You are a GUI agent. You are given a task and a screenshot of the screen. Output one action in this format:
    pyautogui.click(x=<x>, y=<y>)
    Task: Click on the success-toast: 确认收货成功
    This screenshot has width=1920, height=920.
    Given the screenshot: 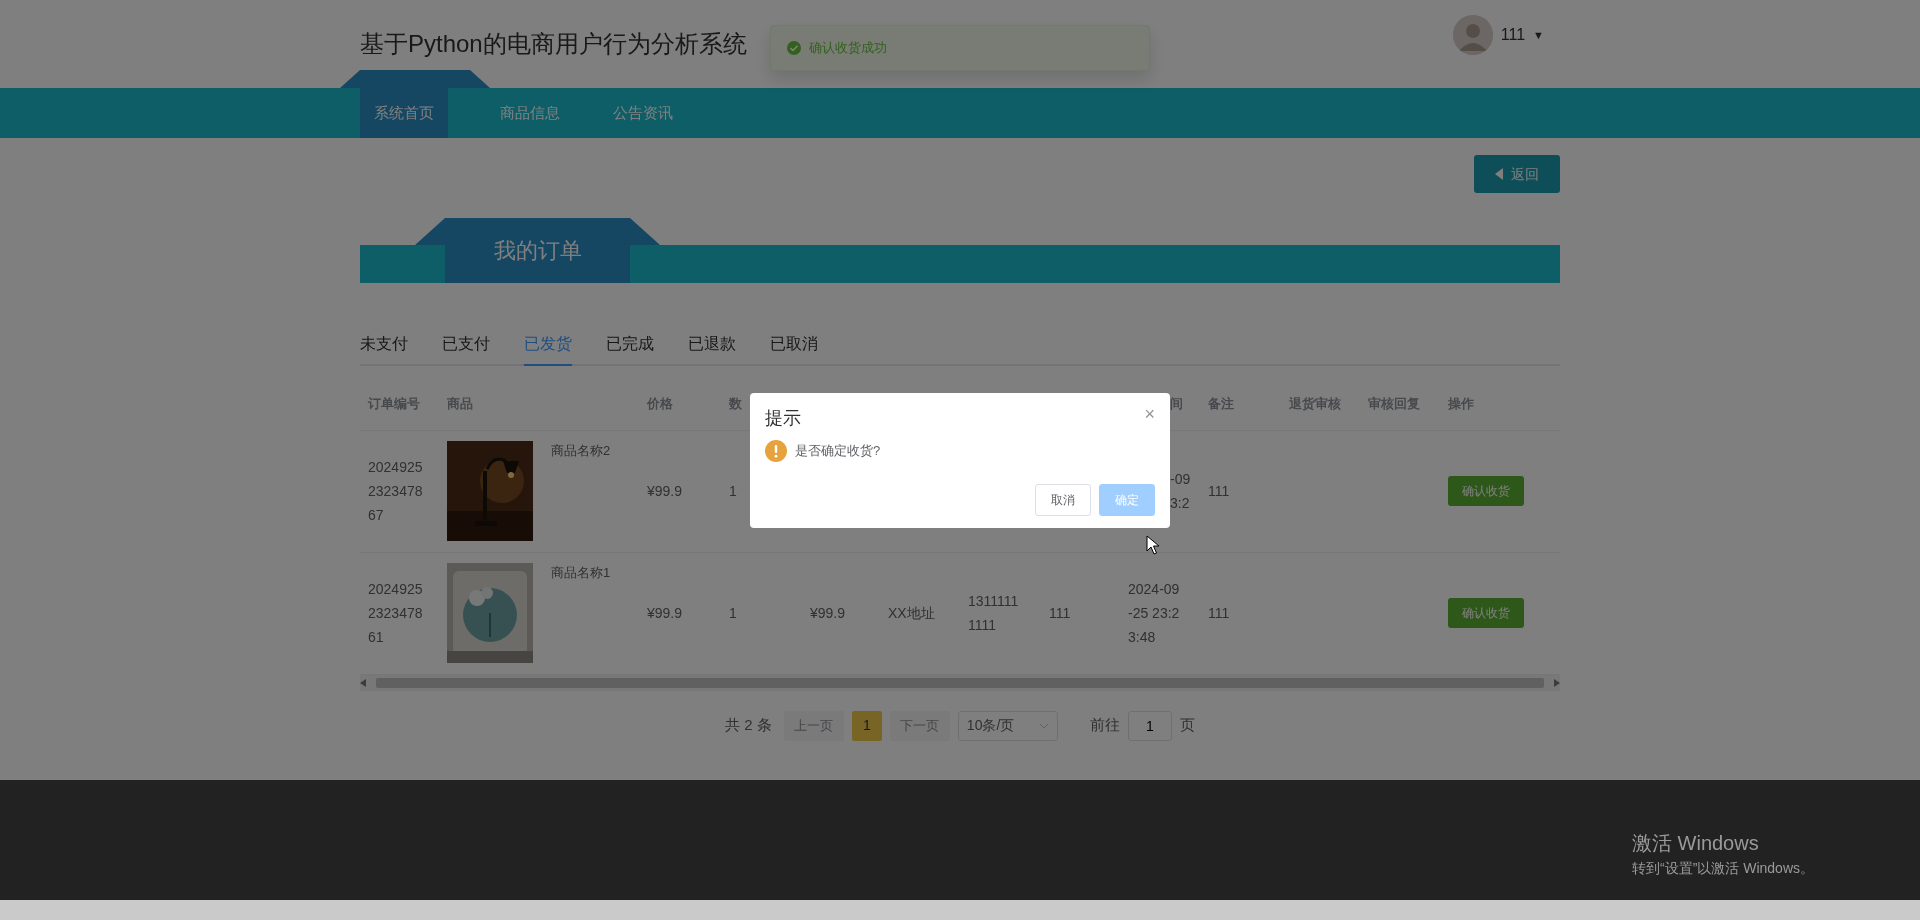 What is the action you would take?
    pyautogui.click(x=960, y=48)
    